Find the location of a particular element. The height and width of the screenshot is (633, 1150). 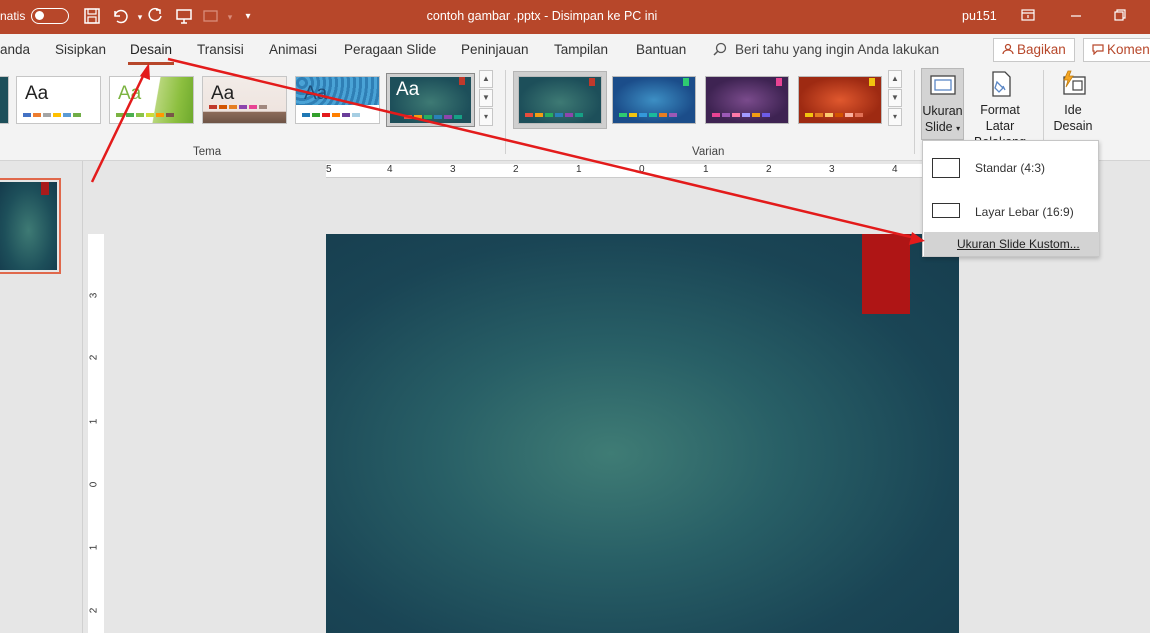

slide-size-icon is located at coordinates (943, 85).